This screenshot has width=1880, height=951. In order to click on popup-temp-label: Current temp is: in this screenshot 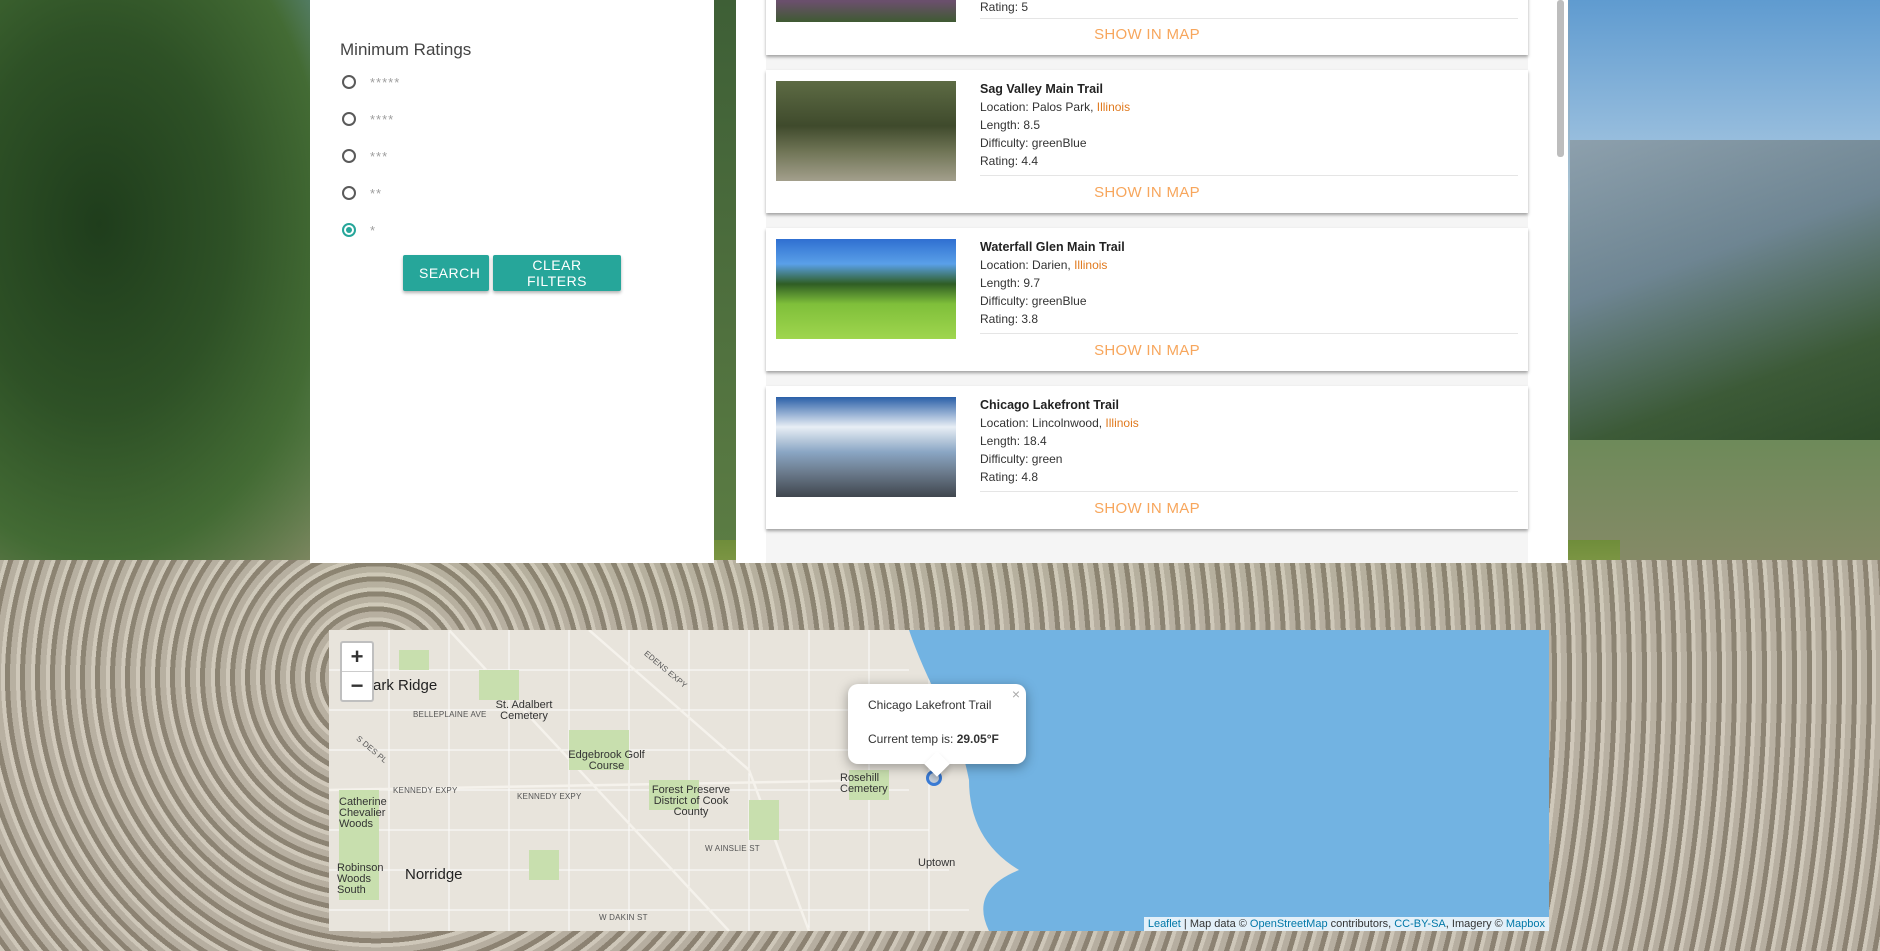, I will do `click(912, 739)`.